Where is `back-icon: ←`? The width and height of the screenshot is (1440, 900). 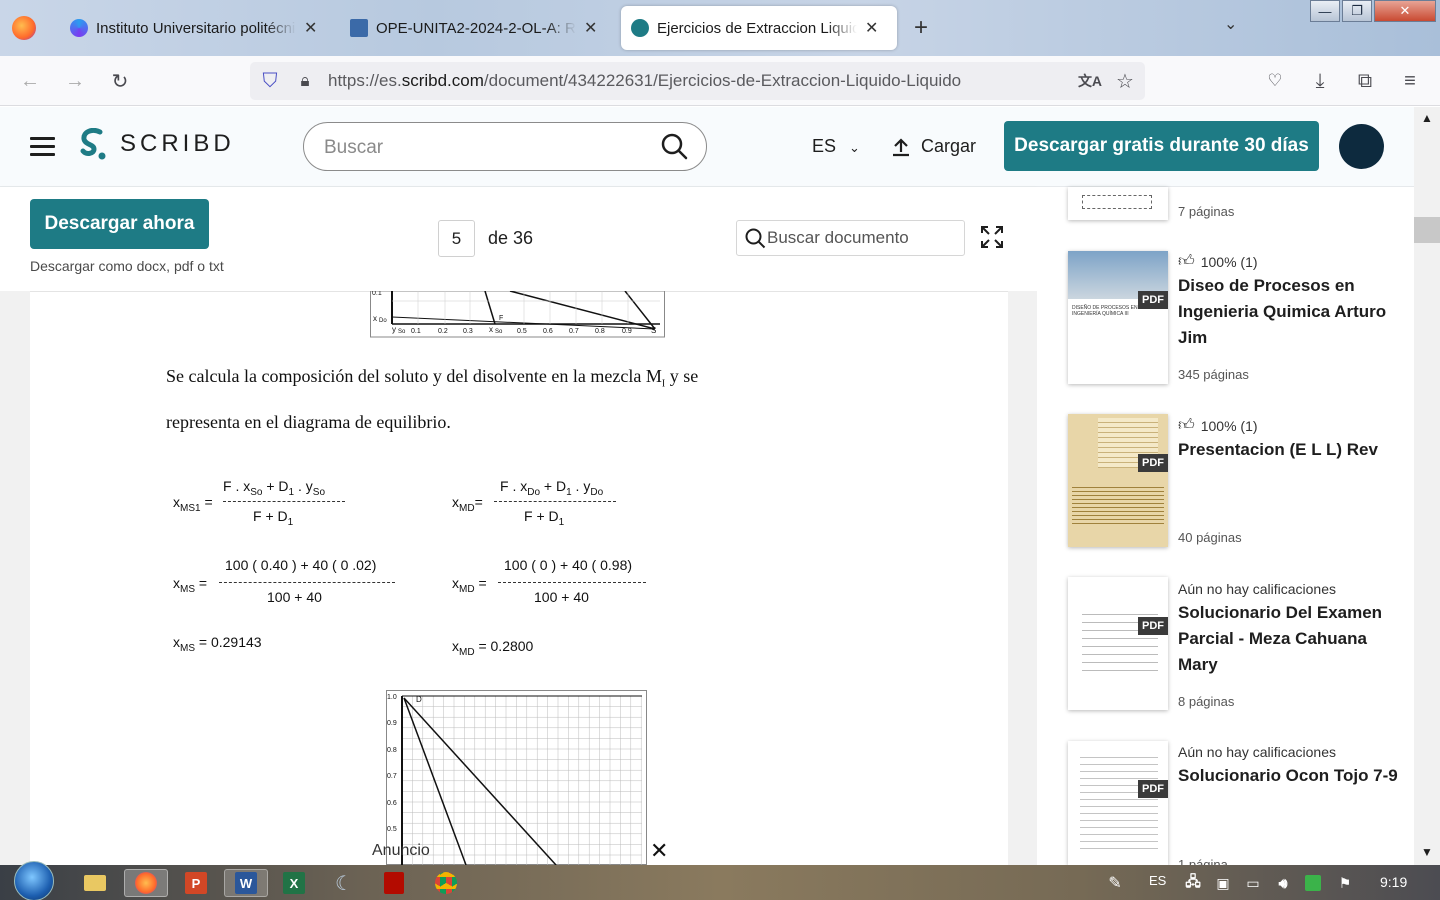 back-icon: ← is located at coordinates (30, 81).